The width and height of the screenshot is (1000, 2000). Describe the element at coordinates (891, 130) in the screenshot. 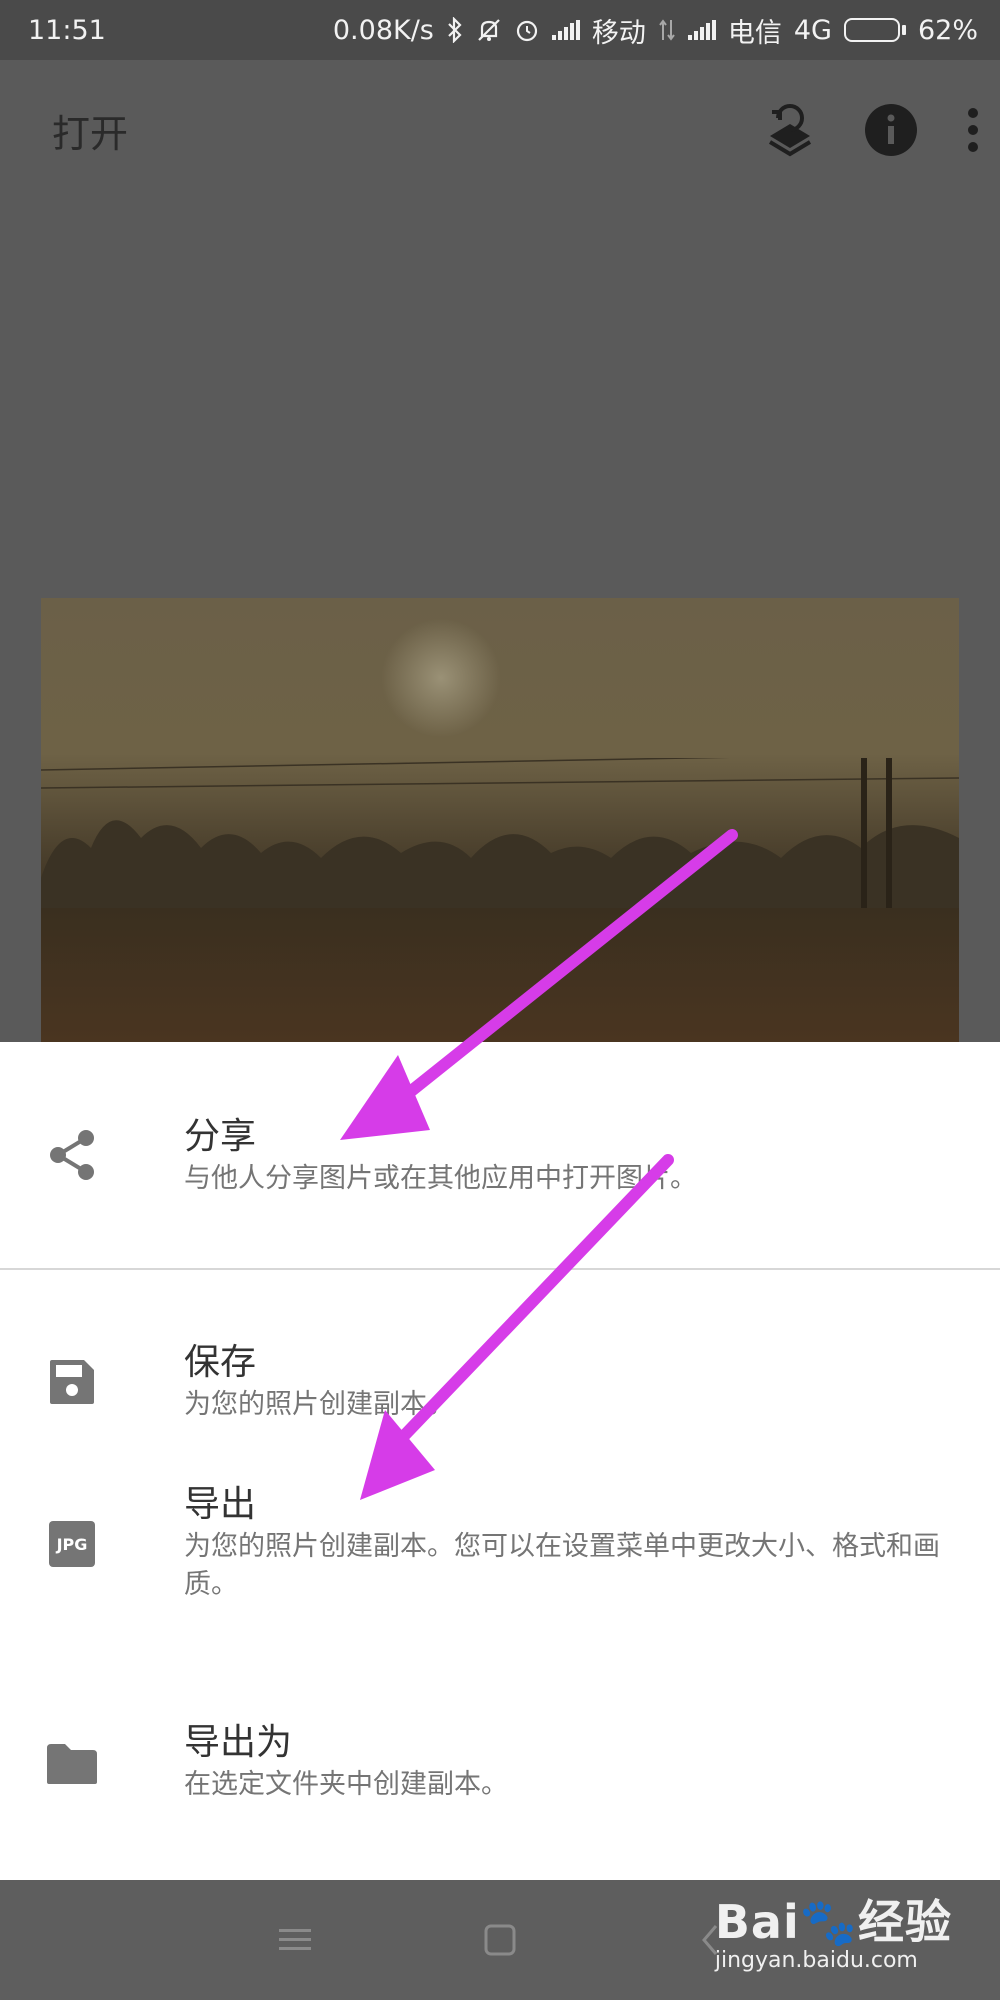

I see `info-icon` at that location.